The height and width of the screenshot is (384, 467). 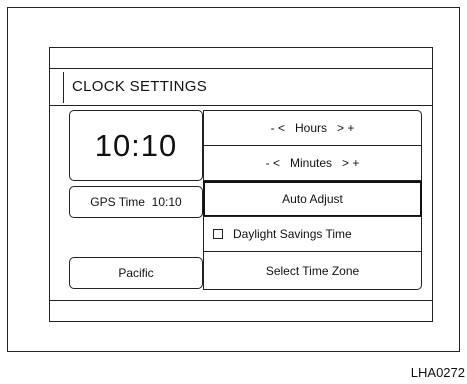 What do you see at coordinates (63, 87) in the screenshot?
I see `header-accent-bar` at bounding box center [63, 87].